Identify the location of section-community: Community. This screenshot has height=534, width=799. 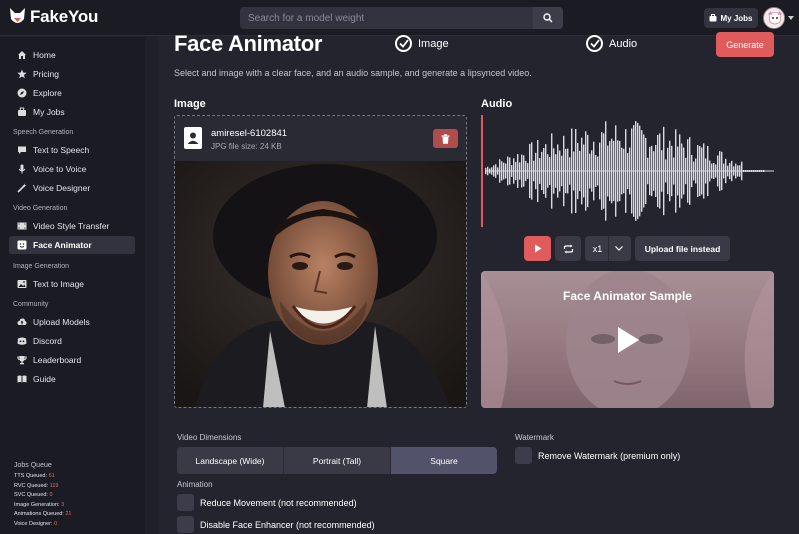
(31, 304).